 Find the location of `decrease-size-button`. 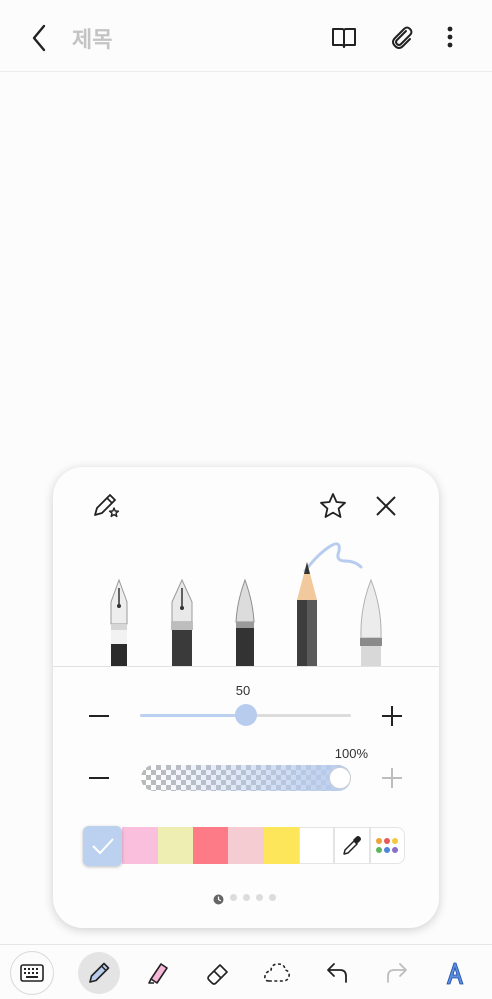

decrease-size-button is located at coordinates (99, 716).